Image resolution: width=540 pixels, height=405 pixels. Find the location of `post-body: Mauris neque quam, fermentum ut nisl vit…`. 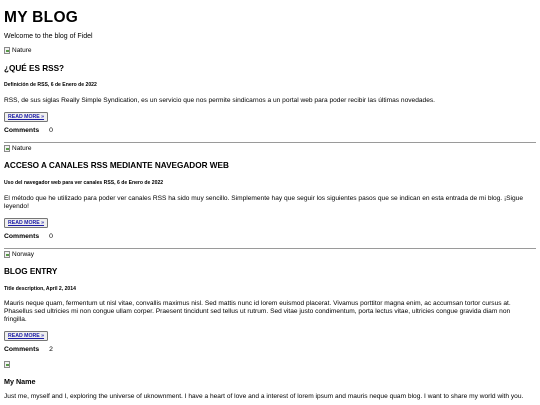

post-body: Mauris neque quam, fermentum ut nisl vit… is located at coordinates (257, 312).